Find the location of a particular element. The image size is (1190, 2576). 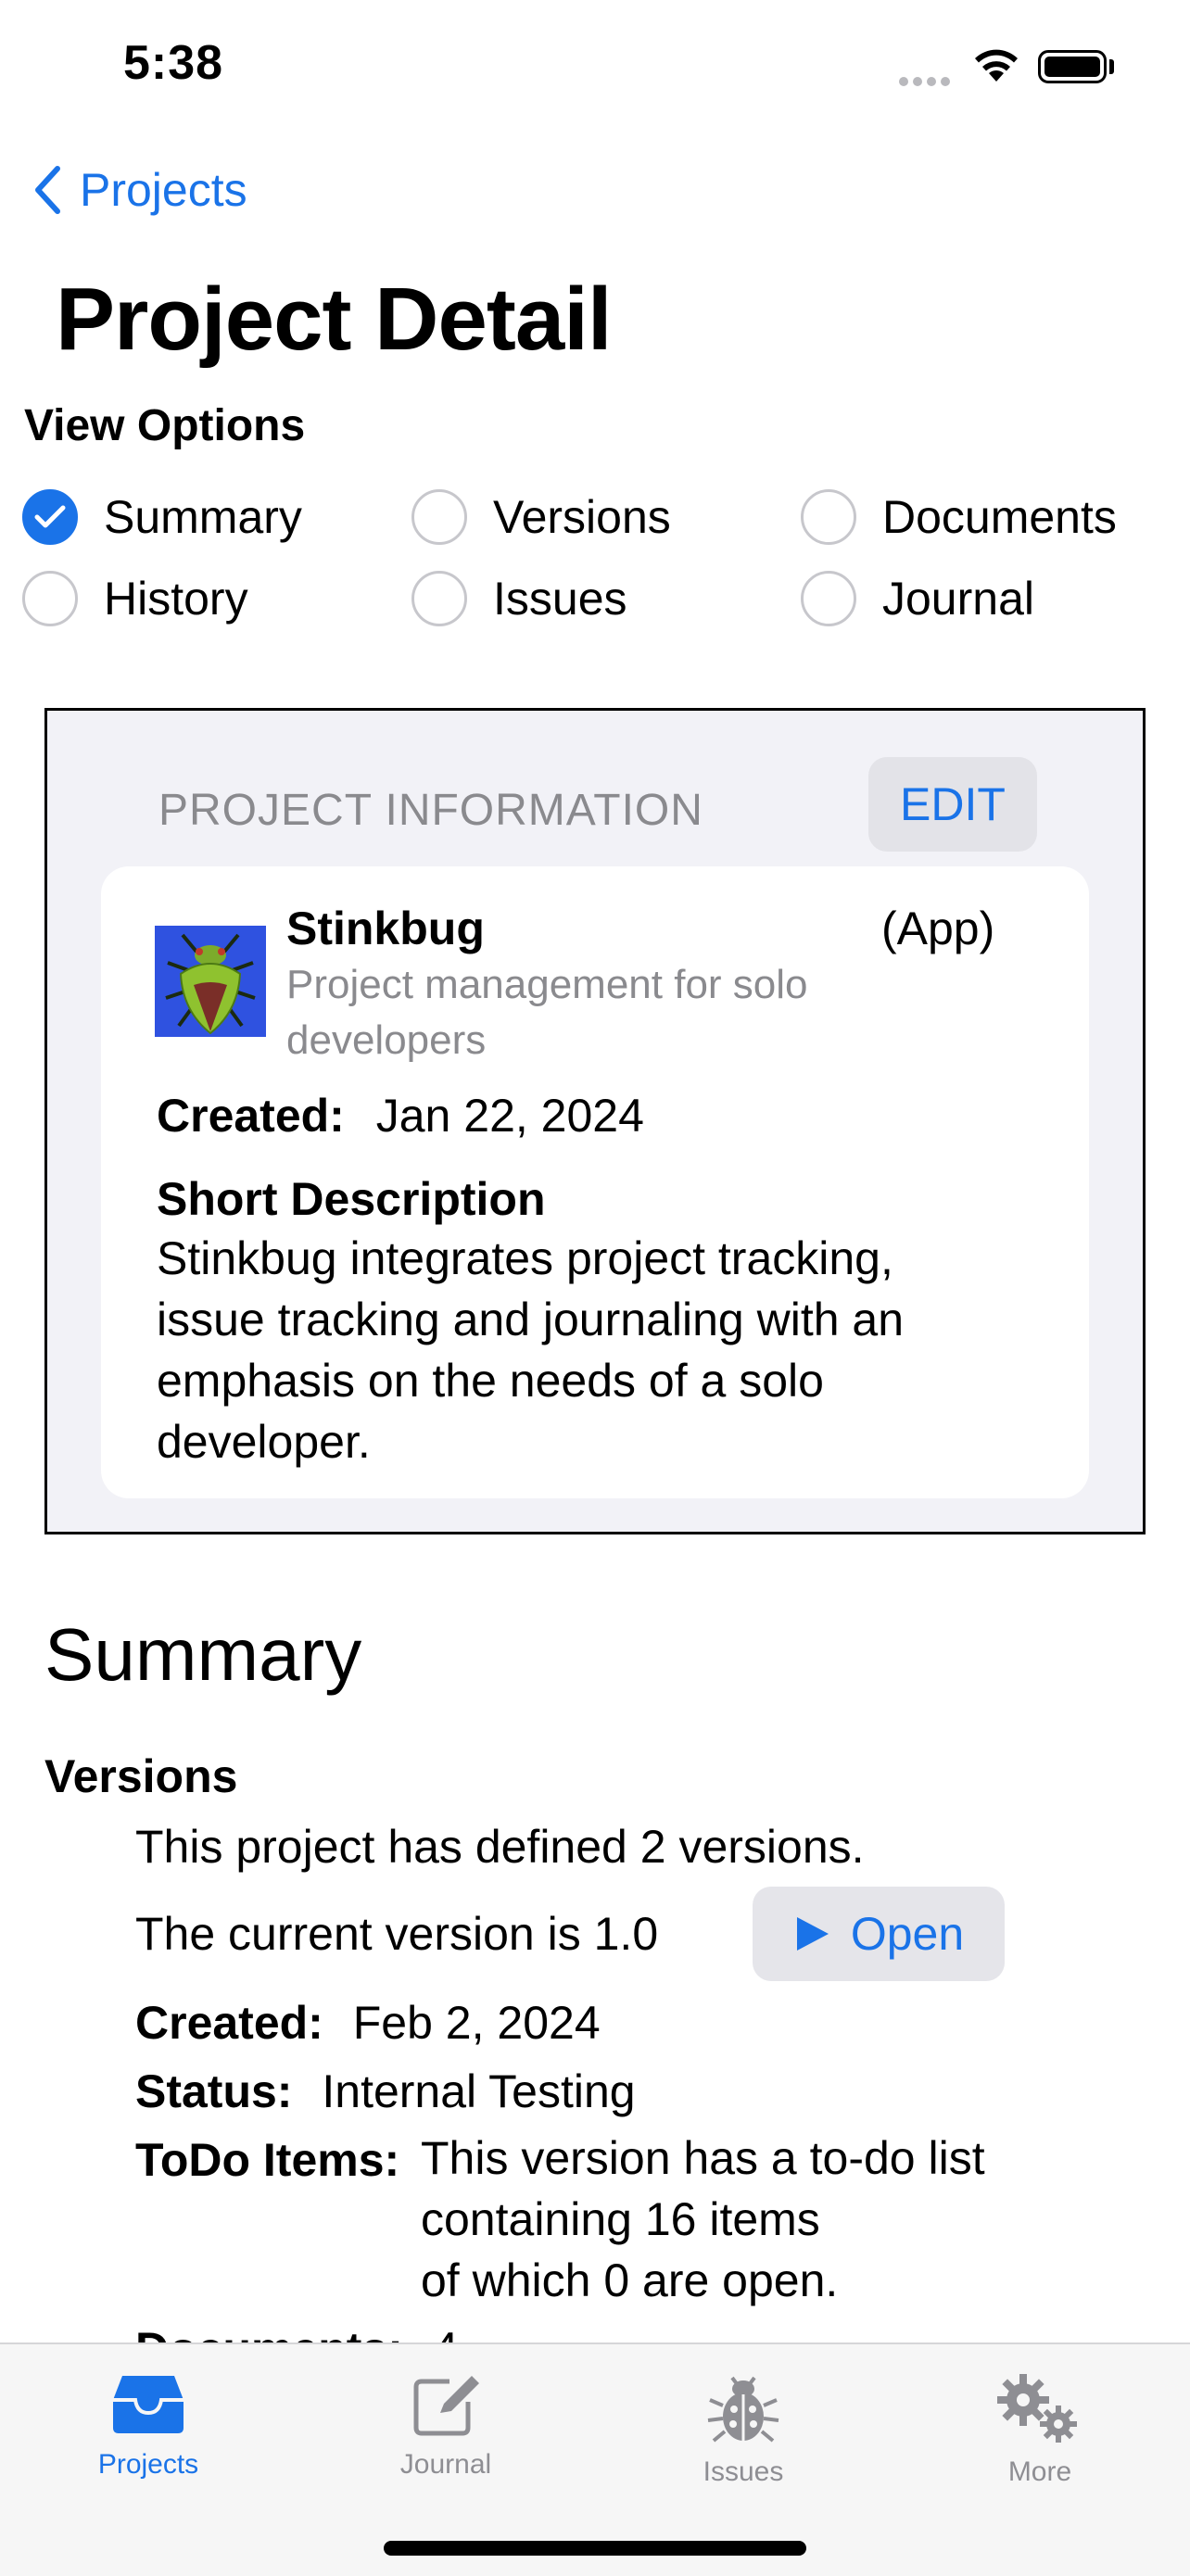

play-icon is located at coordinates (812, 1934).